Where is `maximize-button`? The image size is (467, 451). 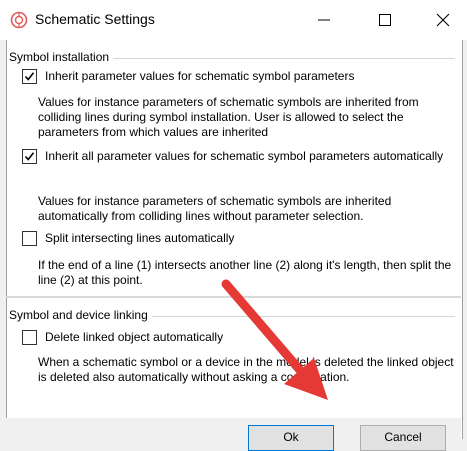 maximize-button is located at coordinates (385, 20).